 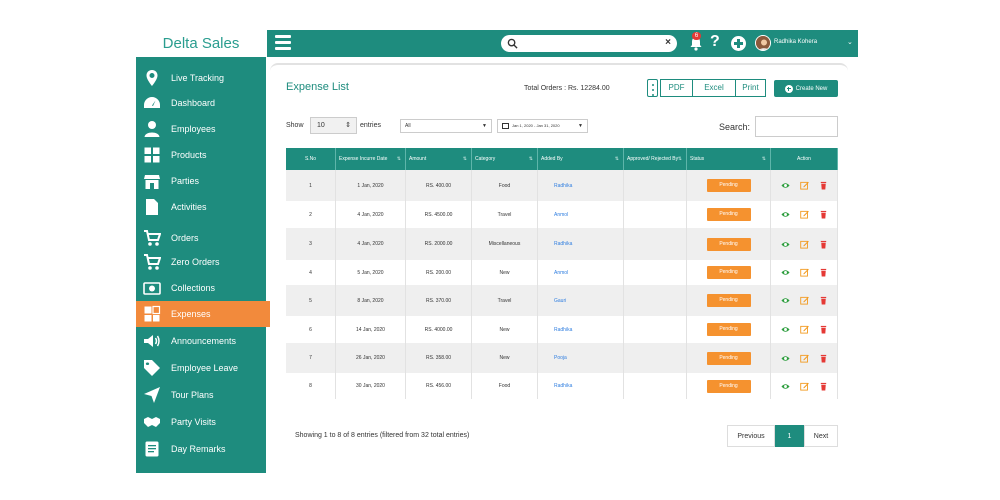 What do you see at coordinates (655, 185) in the screenshot?
I see `cell-approved-by` at bounding box center [655, 185].